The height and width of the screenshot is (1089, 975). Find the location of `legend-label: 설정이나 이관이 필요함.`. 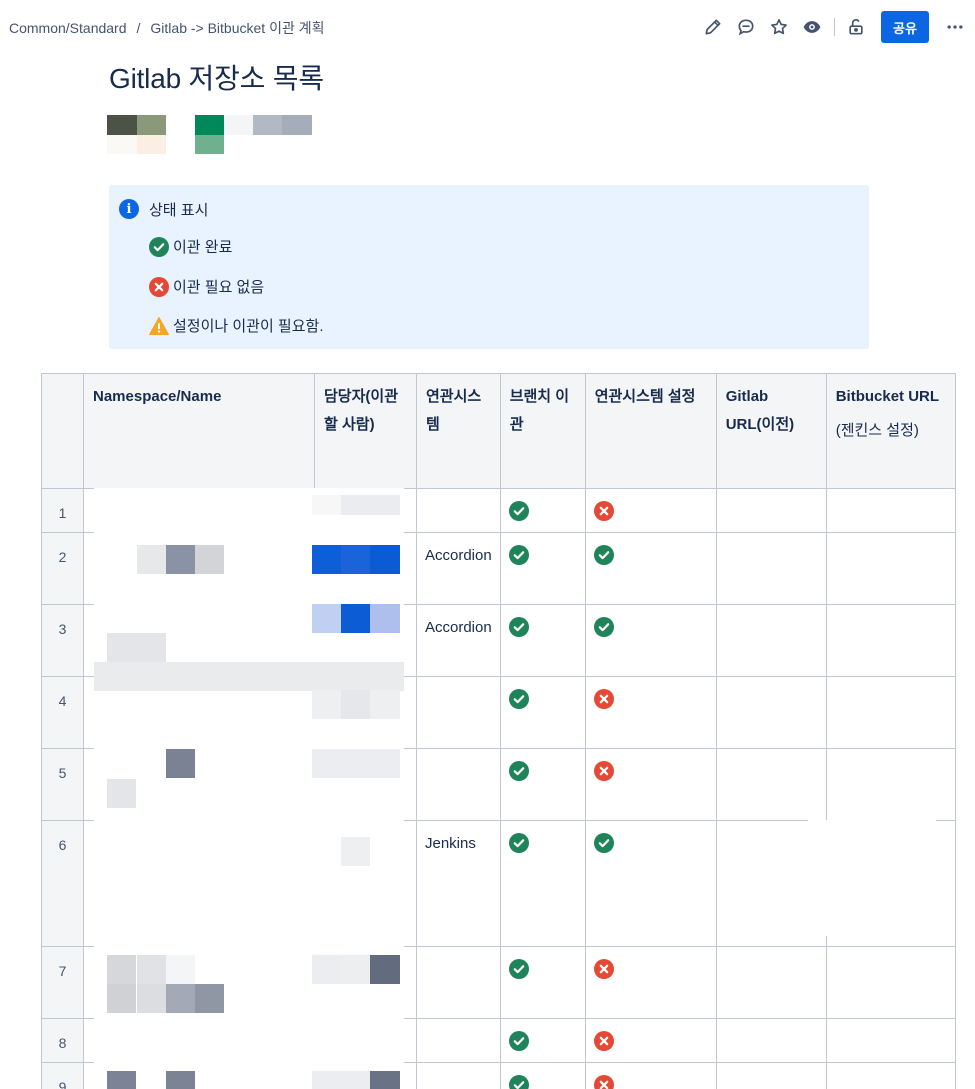

legend-label: 설정이나 이관이 필요함. is located at coordinates (248, 326).